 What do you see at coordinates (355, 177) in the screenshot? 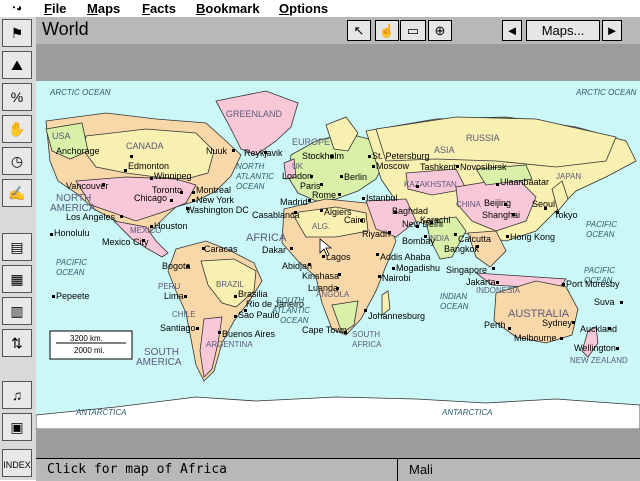
I see `city-label: Berlin` at bounding box center [355, 177].